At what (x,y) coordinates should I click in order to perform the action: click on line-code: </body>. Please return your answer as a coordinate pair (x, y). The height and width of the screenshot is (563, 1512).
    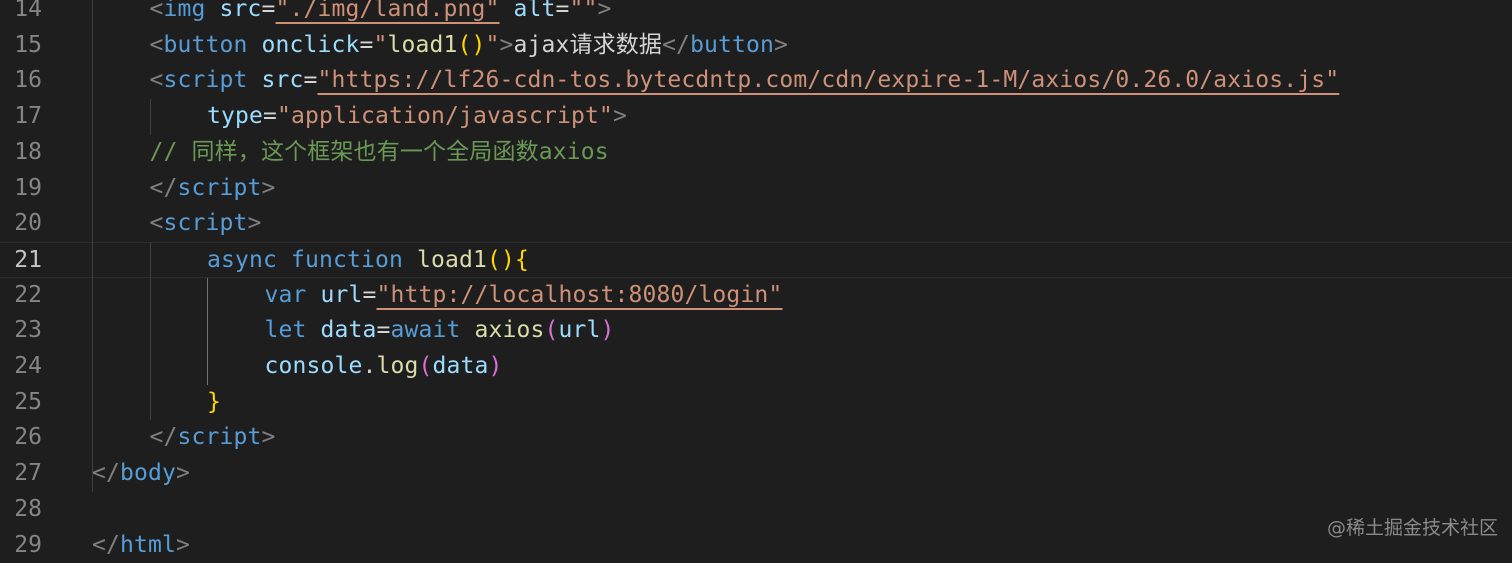
    Looking at the image, I should click on (141, 474).